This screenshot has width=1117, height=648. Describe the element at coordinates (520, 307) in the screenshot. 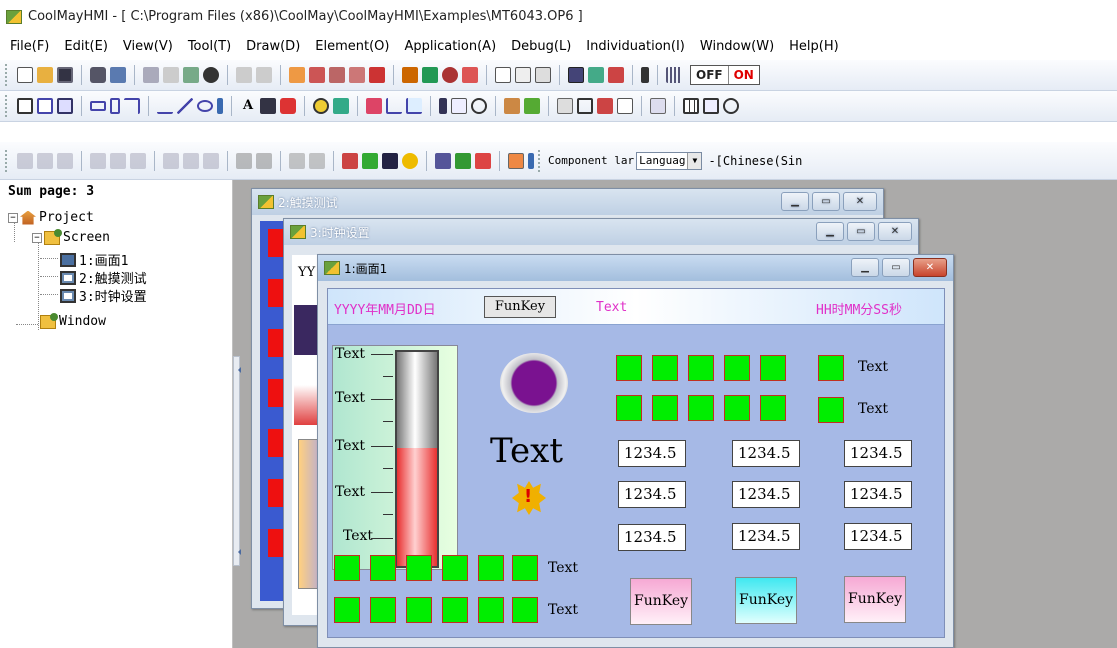

I see `funkey-top-button: FunKey` at that location.